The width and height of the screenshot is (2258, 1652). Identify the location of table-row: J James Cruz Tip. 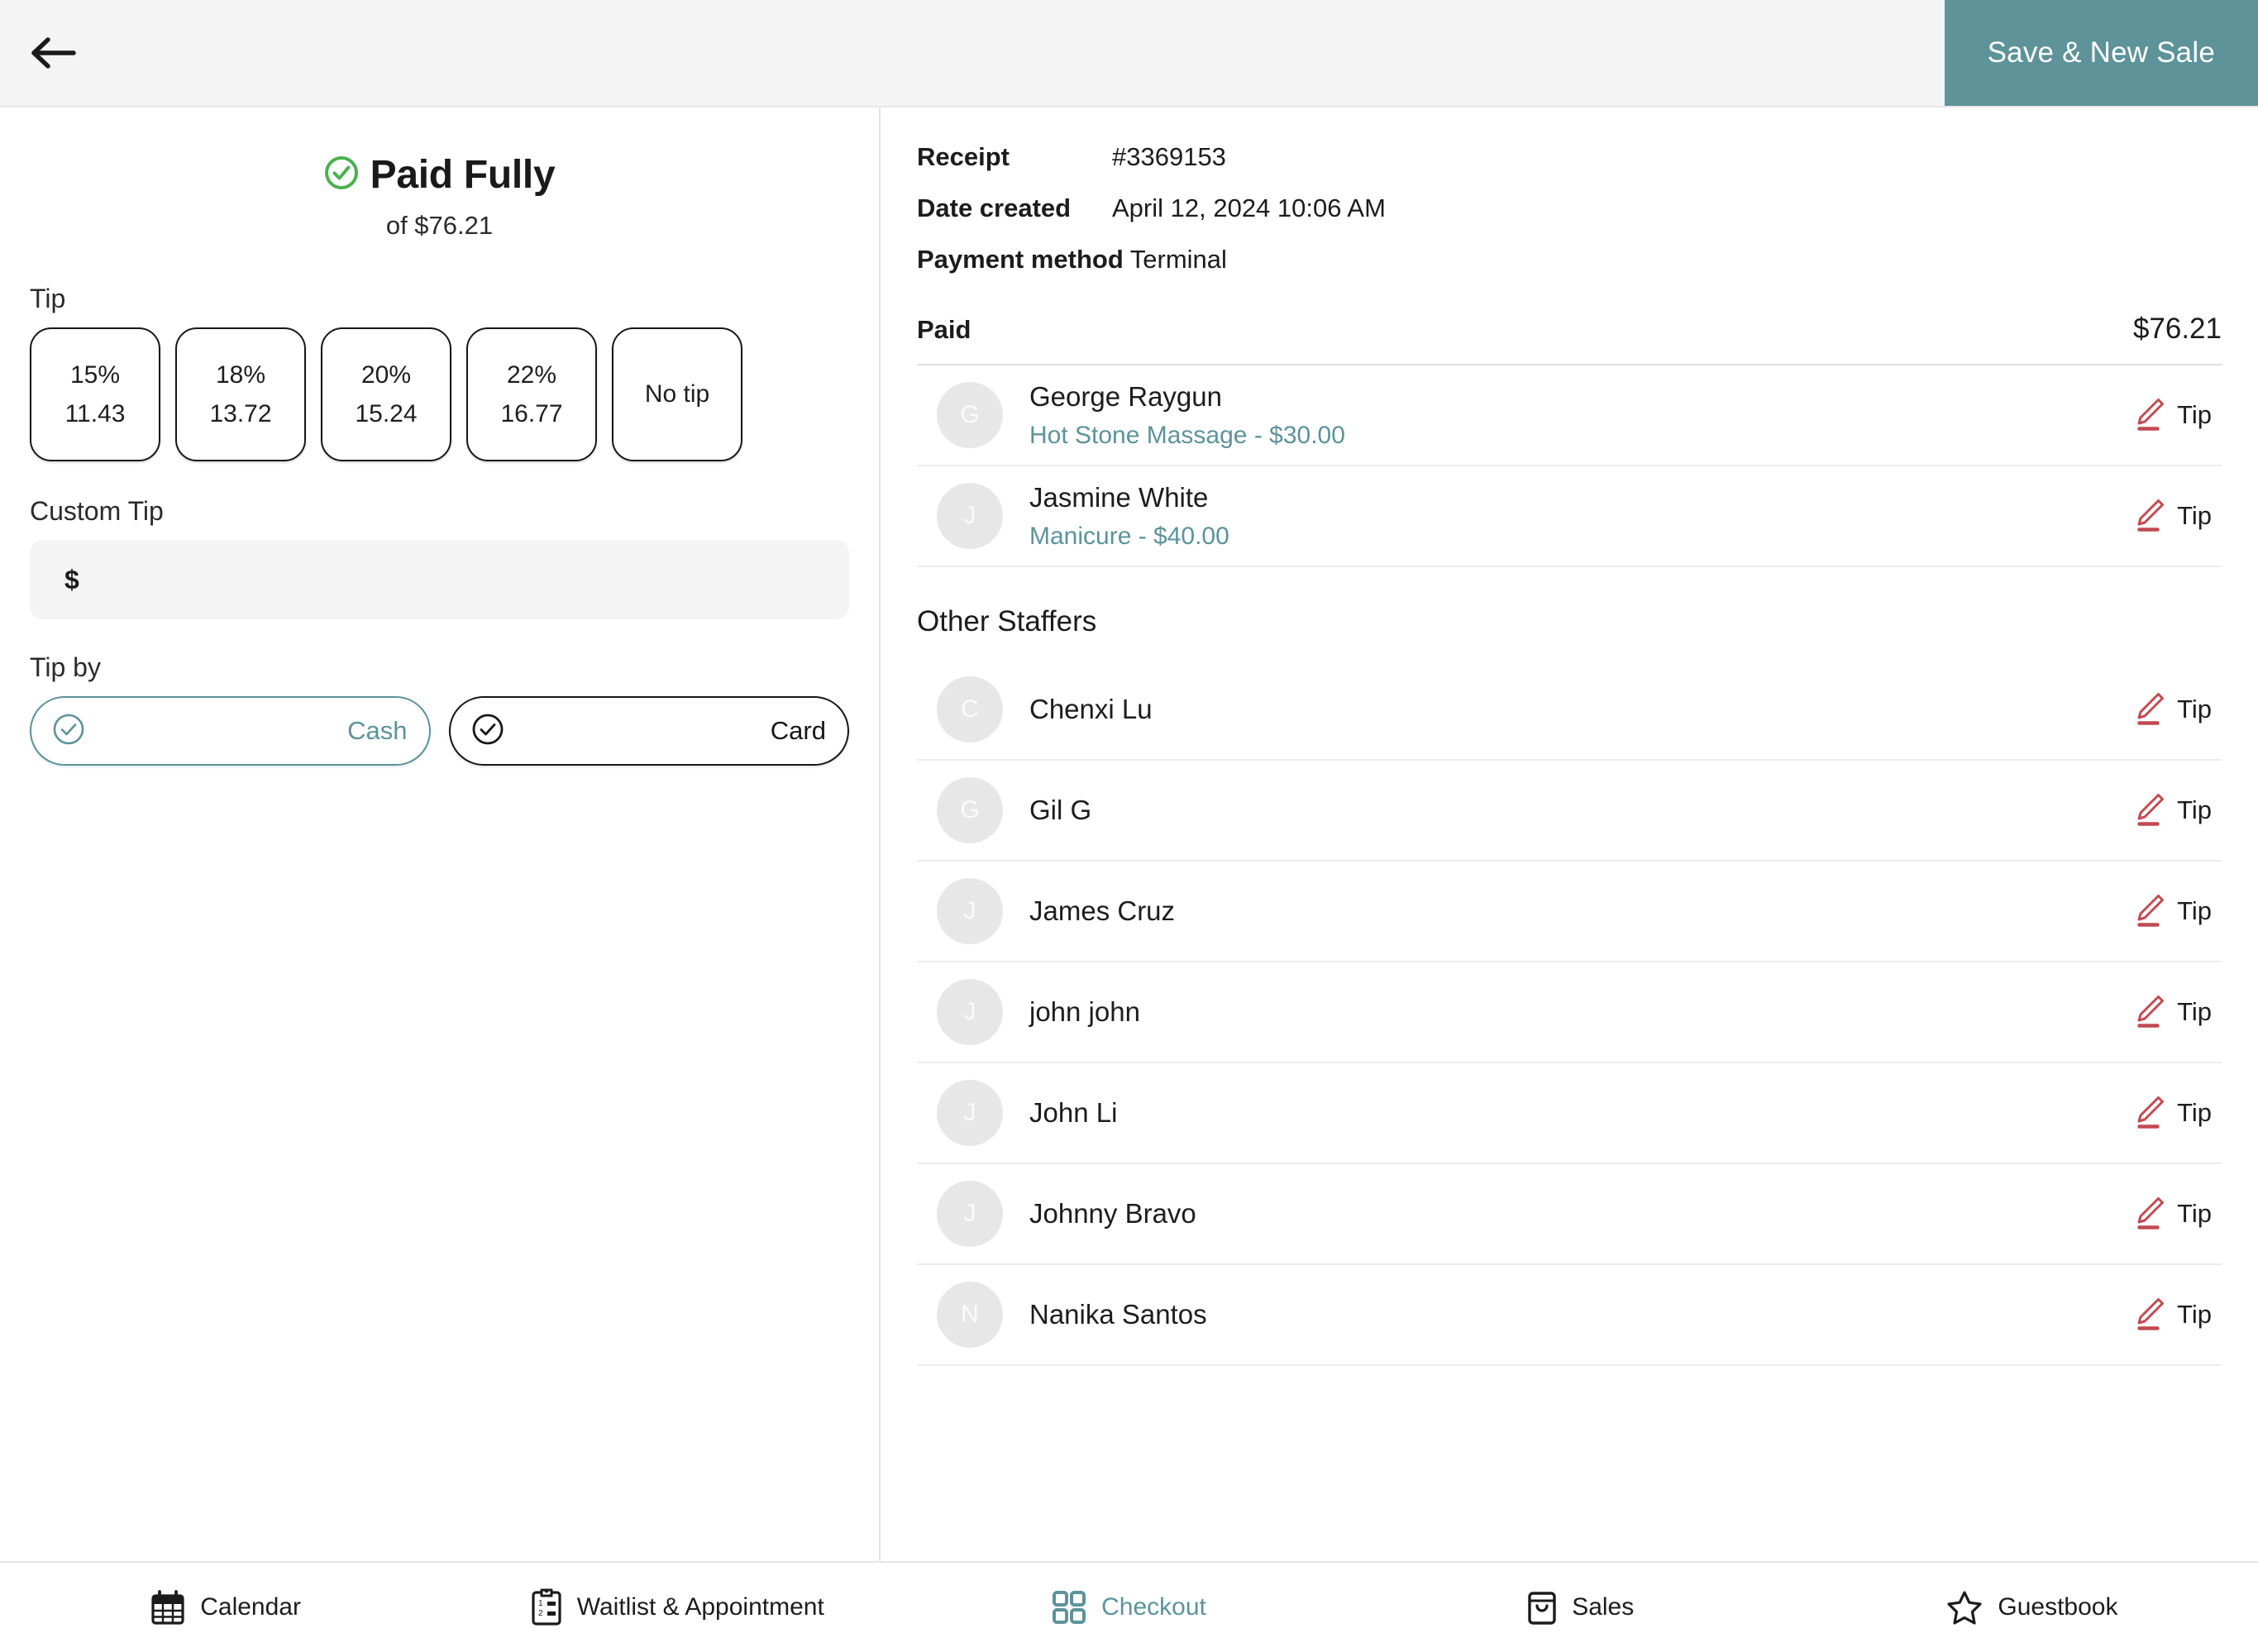
(1569, 912).